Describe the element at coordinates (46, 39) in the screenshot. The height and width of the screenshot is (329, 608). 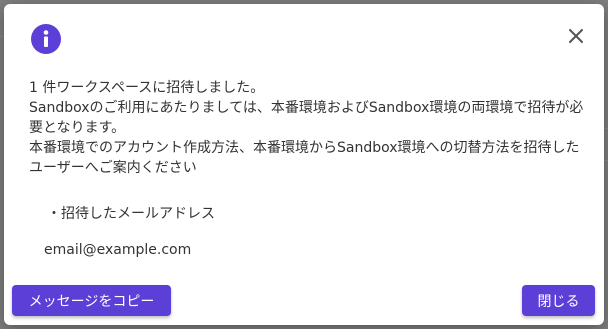
I see `info-icon` at that location.